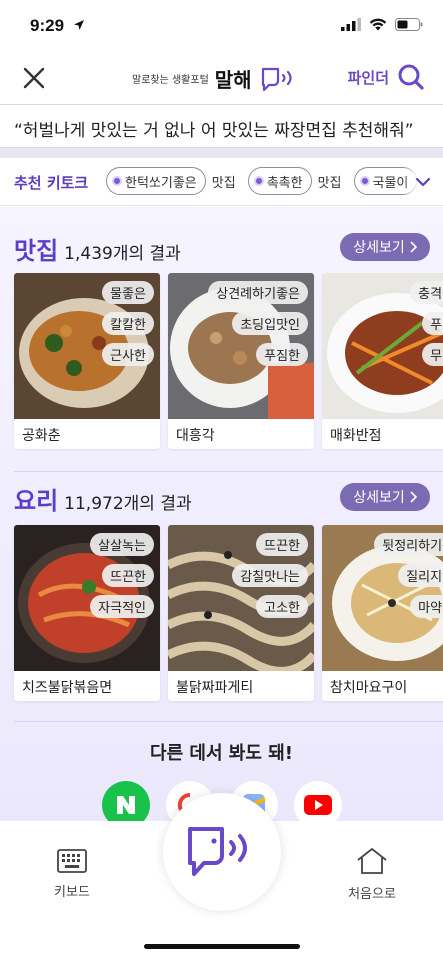 The width and height of the screenshot is (443, 960). What do you see at coordinates (47, 25) in the screenshot?
I see `status-time: 9:29` at bounding box center [47, 25].